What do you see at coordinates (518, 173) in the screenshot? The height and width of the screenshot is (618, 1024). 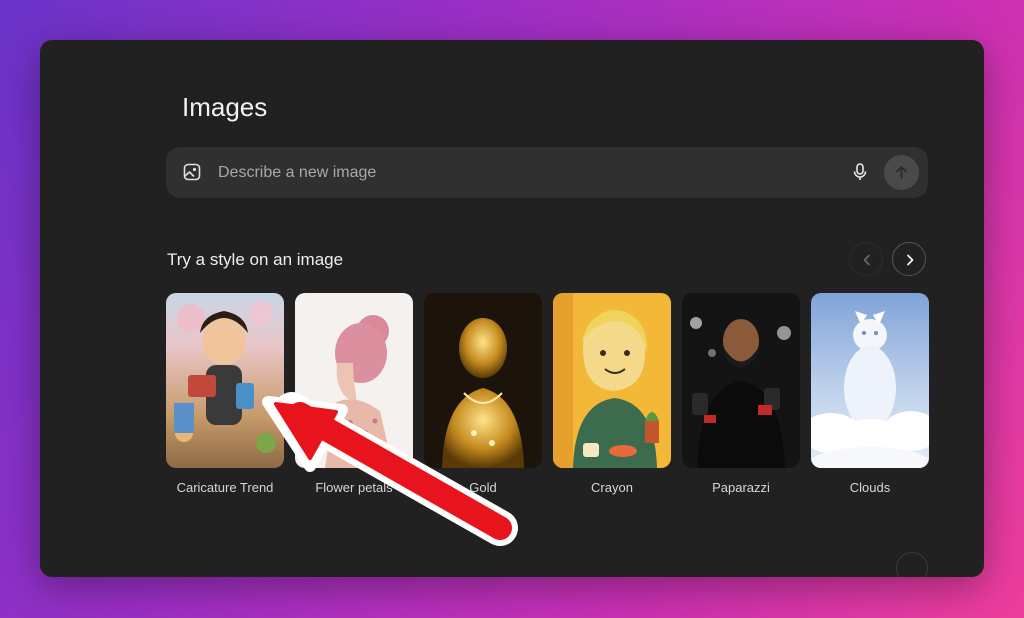 I see `image-prompt-input` at bounding box center [518, 173].